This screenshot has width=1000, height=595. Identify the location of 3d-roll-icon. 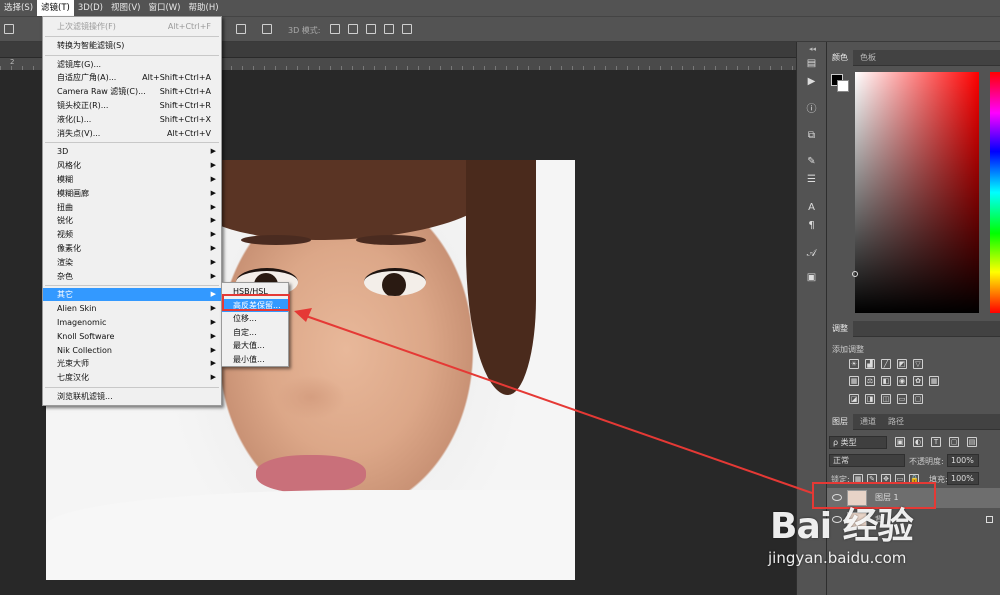
(353, 29).